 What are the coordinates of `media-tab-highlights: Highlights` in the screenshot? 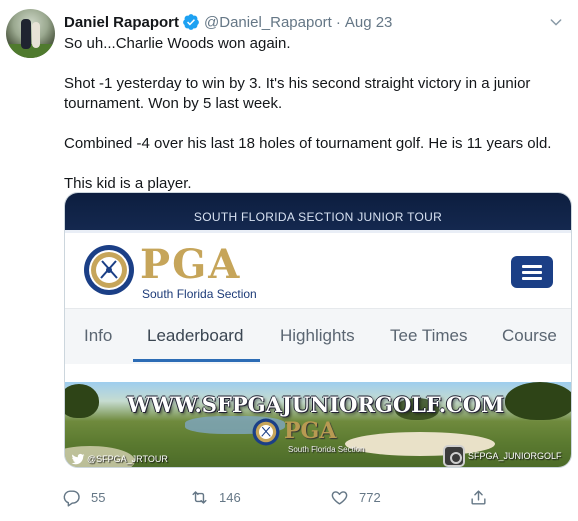 It's located at (317, 335).